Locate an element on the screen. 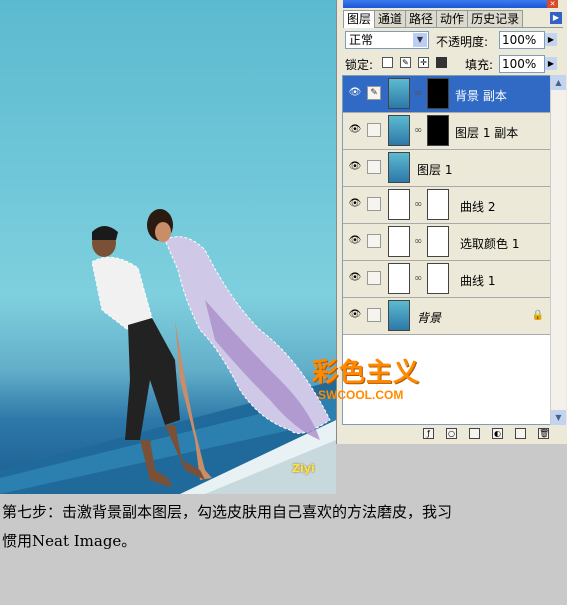  caption-line: 第七步：击激背景副本图层，勾选皮肤用自己喜欢的方法磨皮，我习 is located at coordinates (227, 512).